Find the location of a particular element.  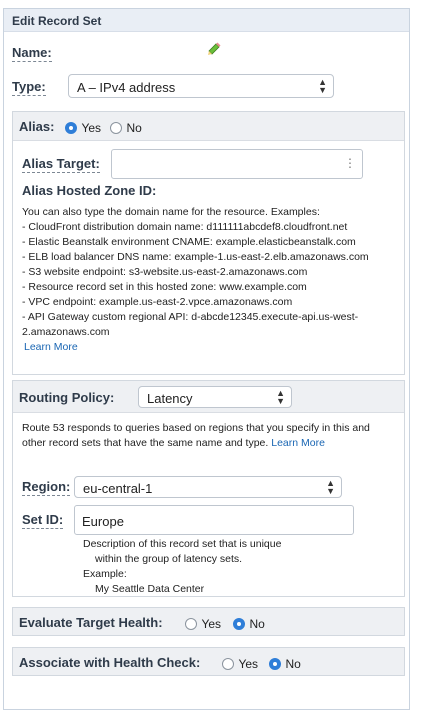

set-id-example-value: My Seattle Data Center is located at coordinates (150, 589).